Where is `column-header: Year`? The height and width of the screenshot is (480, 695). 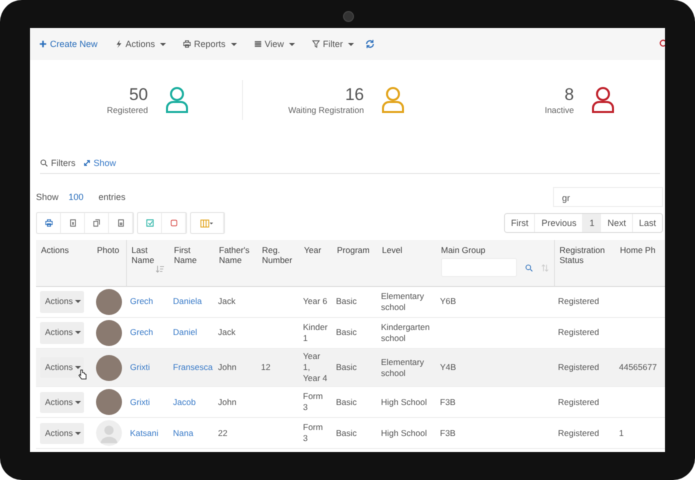
column-header: Year is located at coordinates (313, 250).